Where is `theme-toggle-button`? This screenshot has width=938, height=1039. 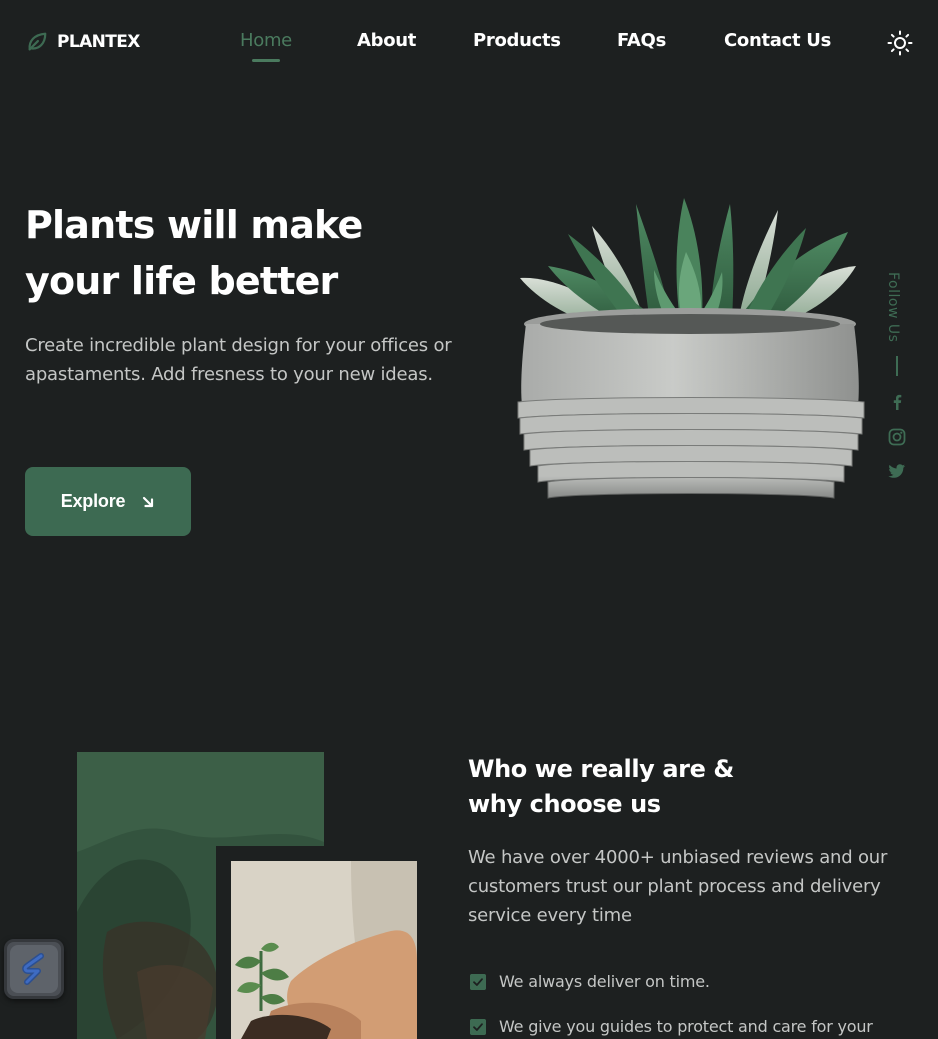
theme-toggle-button is located at coordinates (900, 43).